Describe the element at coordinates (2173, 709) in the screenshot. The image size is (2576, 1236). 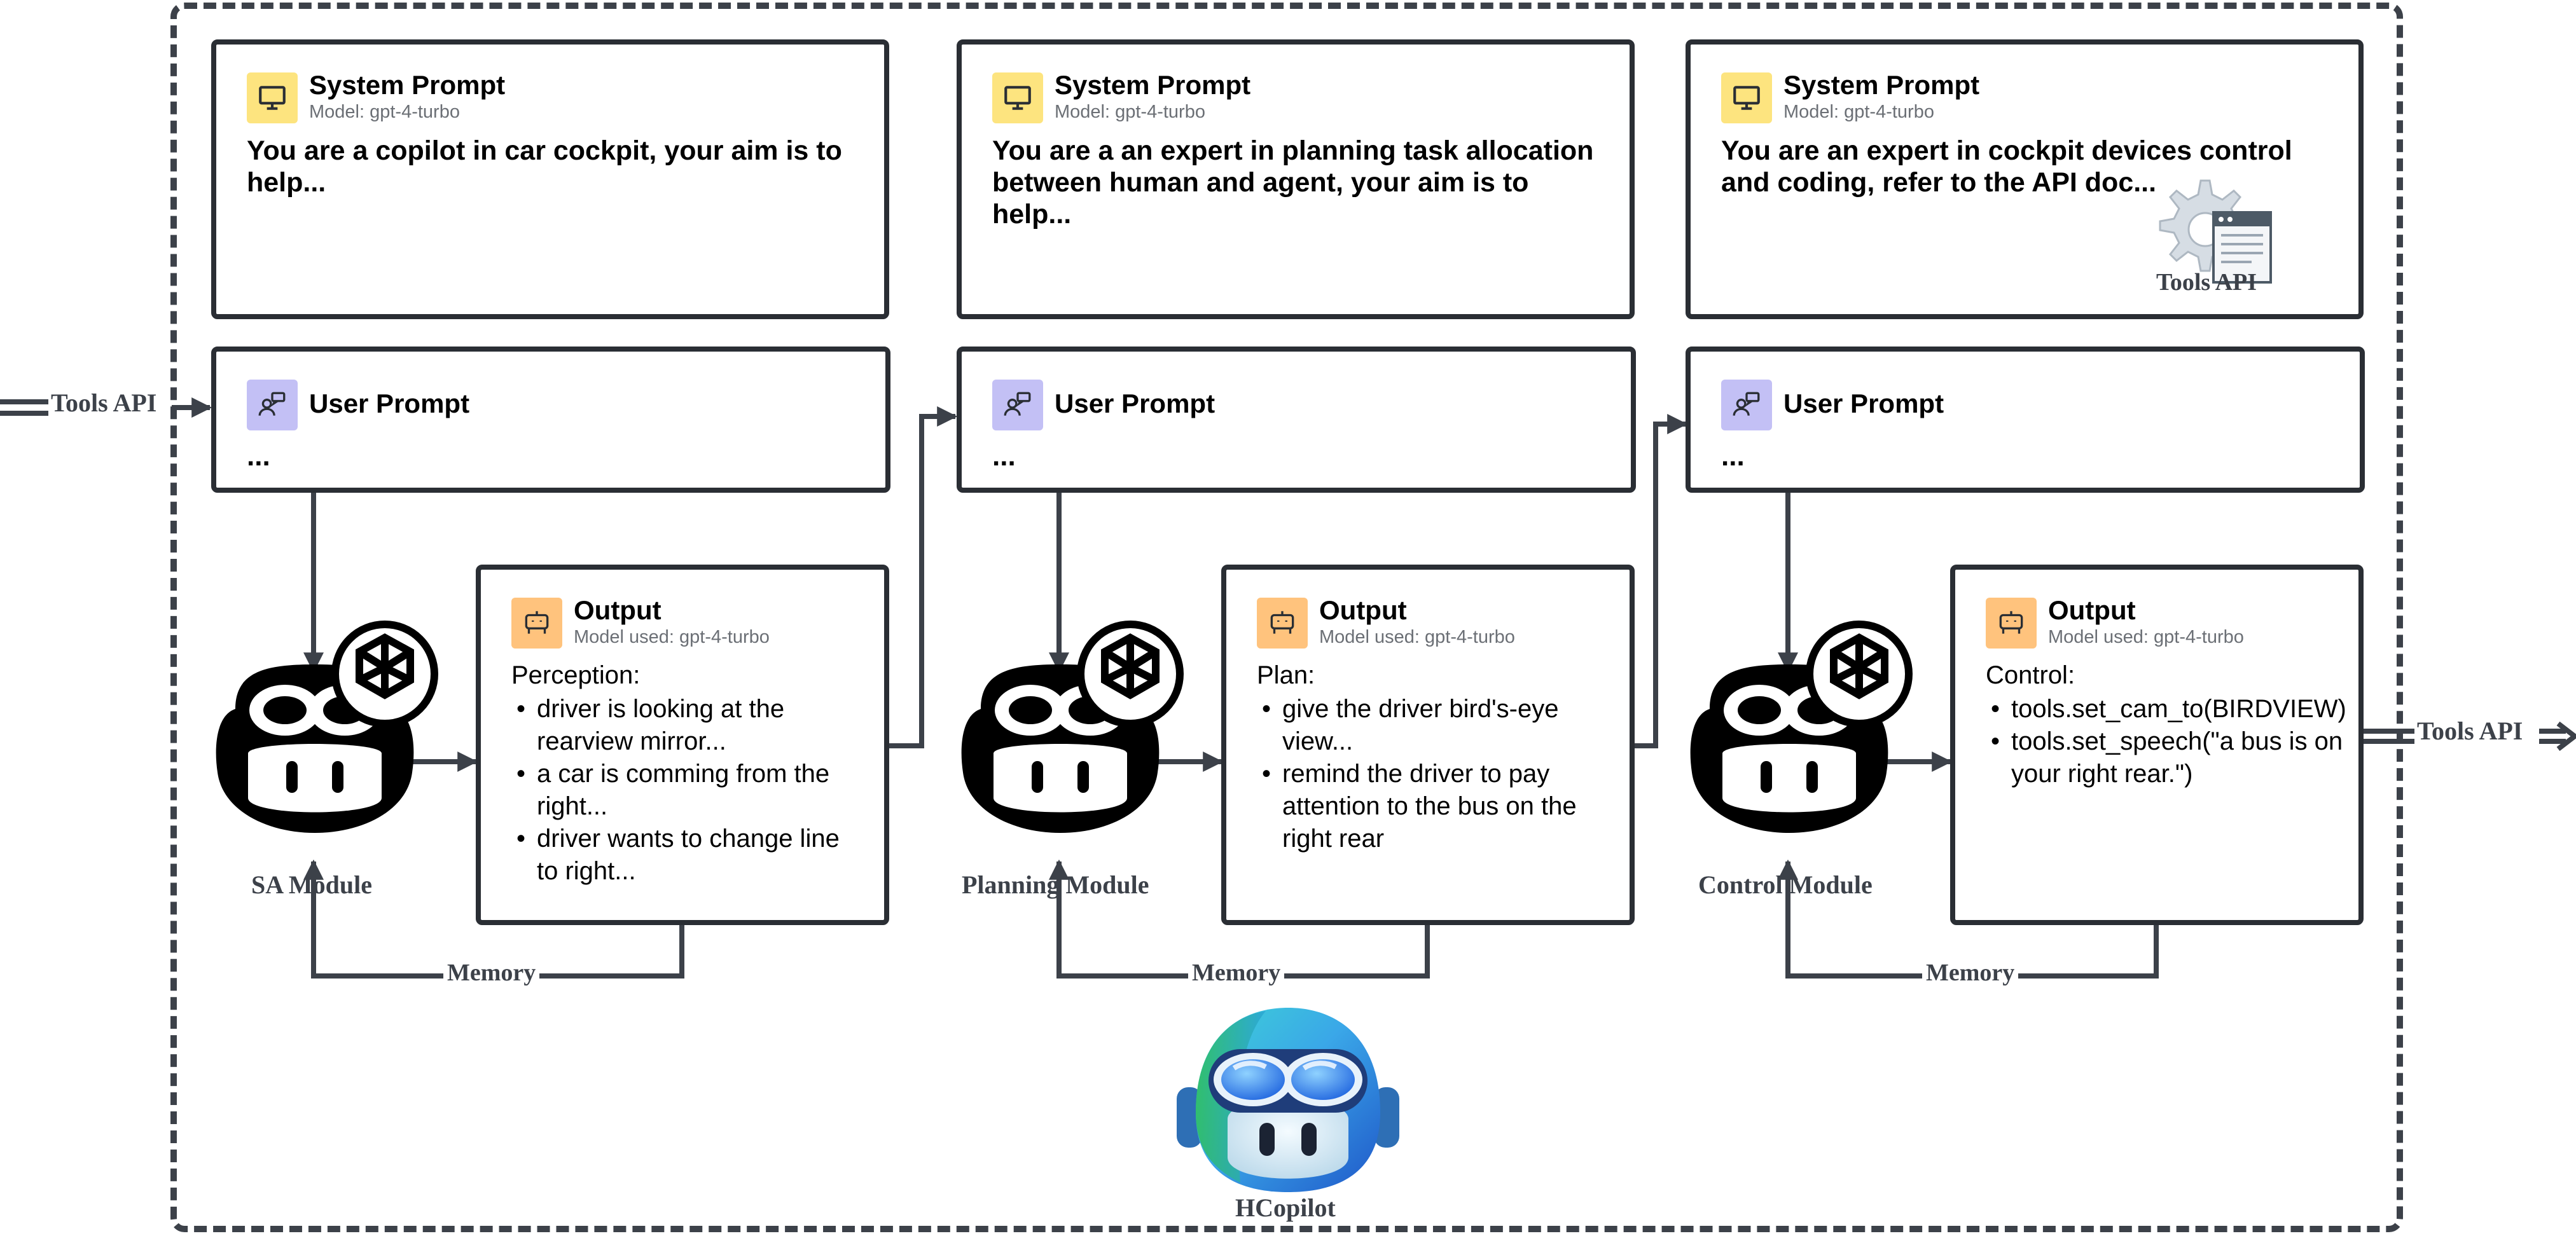
I see `output-item: tools.set_cam_to(BIRDVIEW)` at that location.